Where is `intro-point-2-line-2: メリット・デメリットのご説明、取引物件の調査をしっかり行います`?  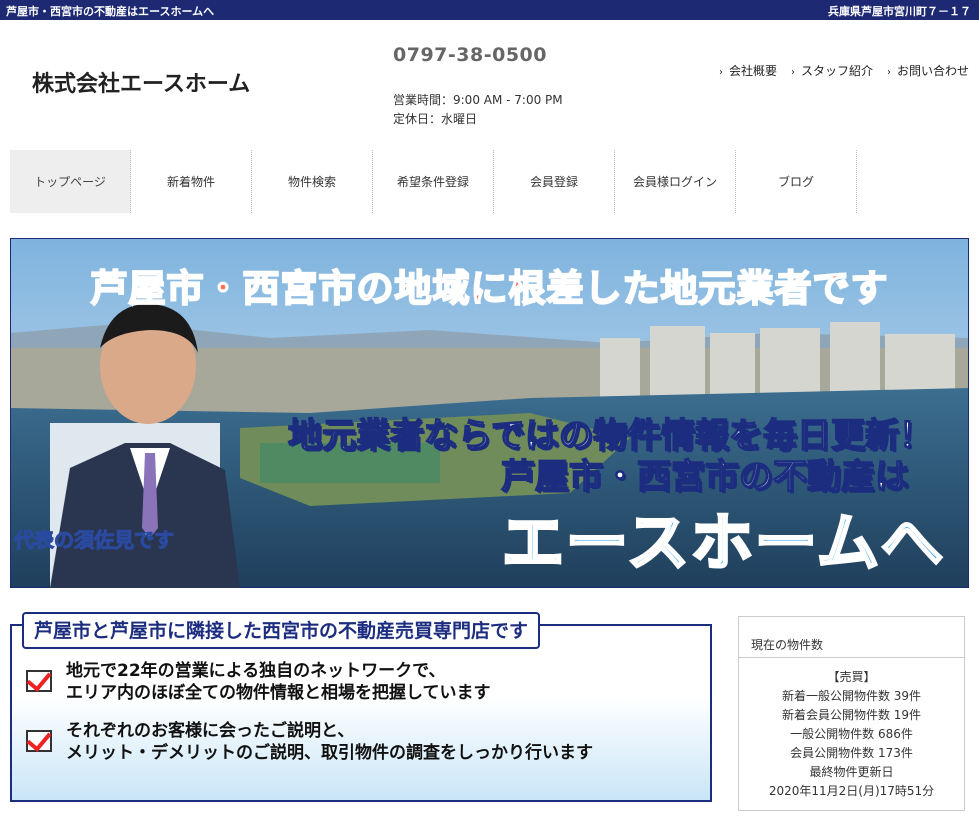 intro-point-2-line-2: メリット・デメリットのご説明、取引物件の調査をしっかり行います is located at coordinates (329, 753).